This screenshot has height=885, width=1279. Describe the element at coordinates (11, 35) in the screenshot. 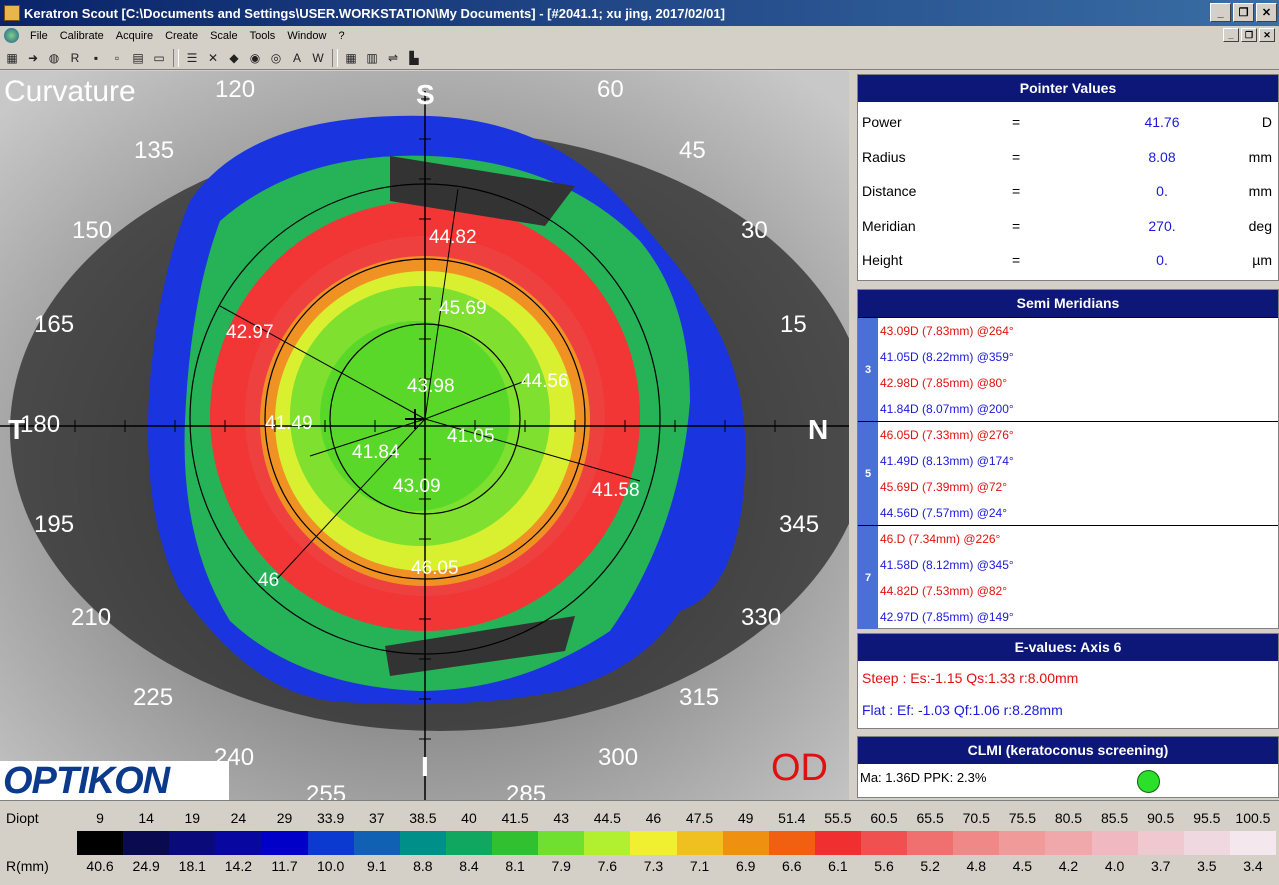

I see `document-icon` at that location.